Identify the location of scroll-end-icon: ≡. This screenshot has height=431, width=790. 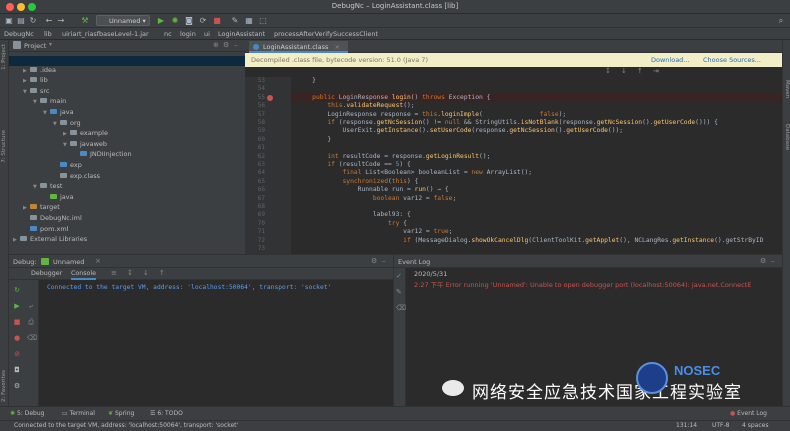
(114, 273).